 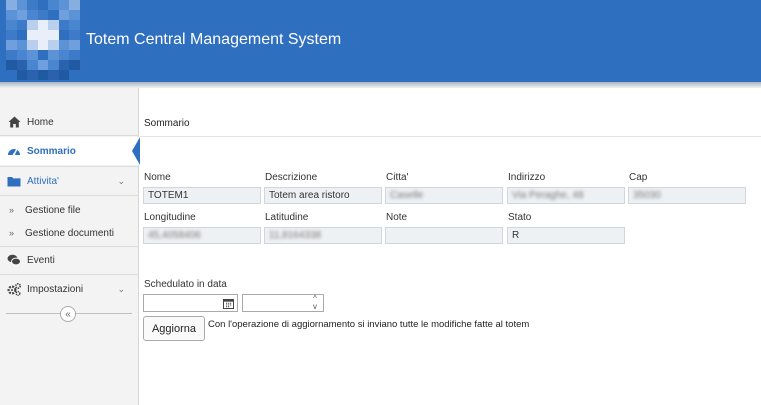 What do you see at coordinates (69, 260) in the screenshot?
I see `sidebar-item-eventi: Eventi` at bounding box center [69, 260].